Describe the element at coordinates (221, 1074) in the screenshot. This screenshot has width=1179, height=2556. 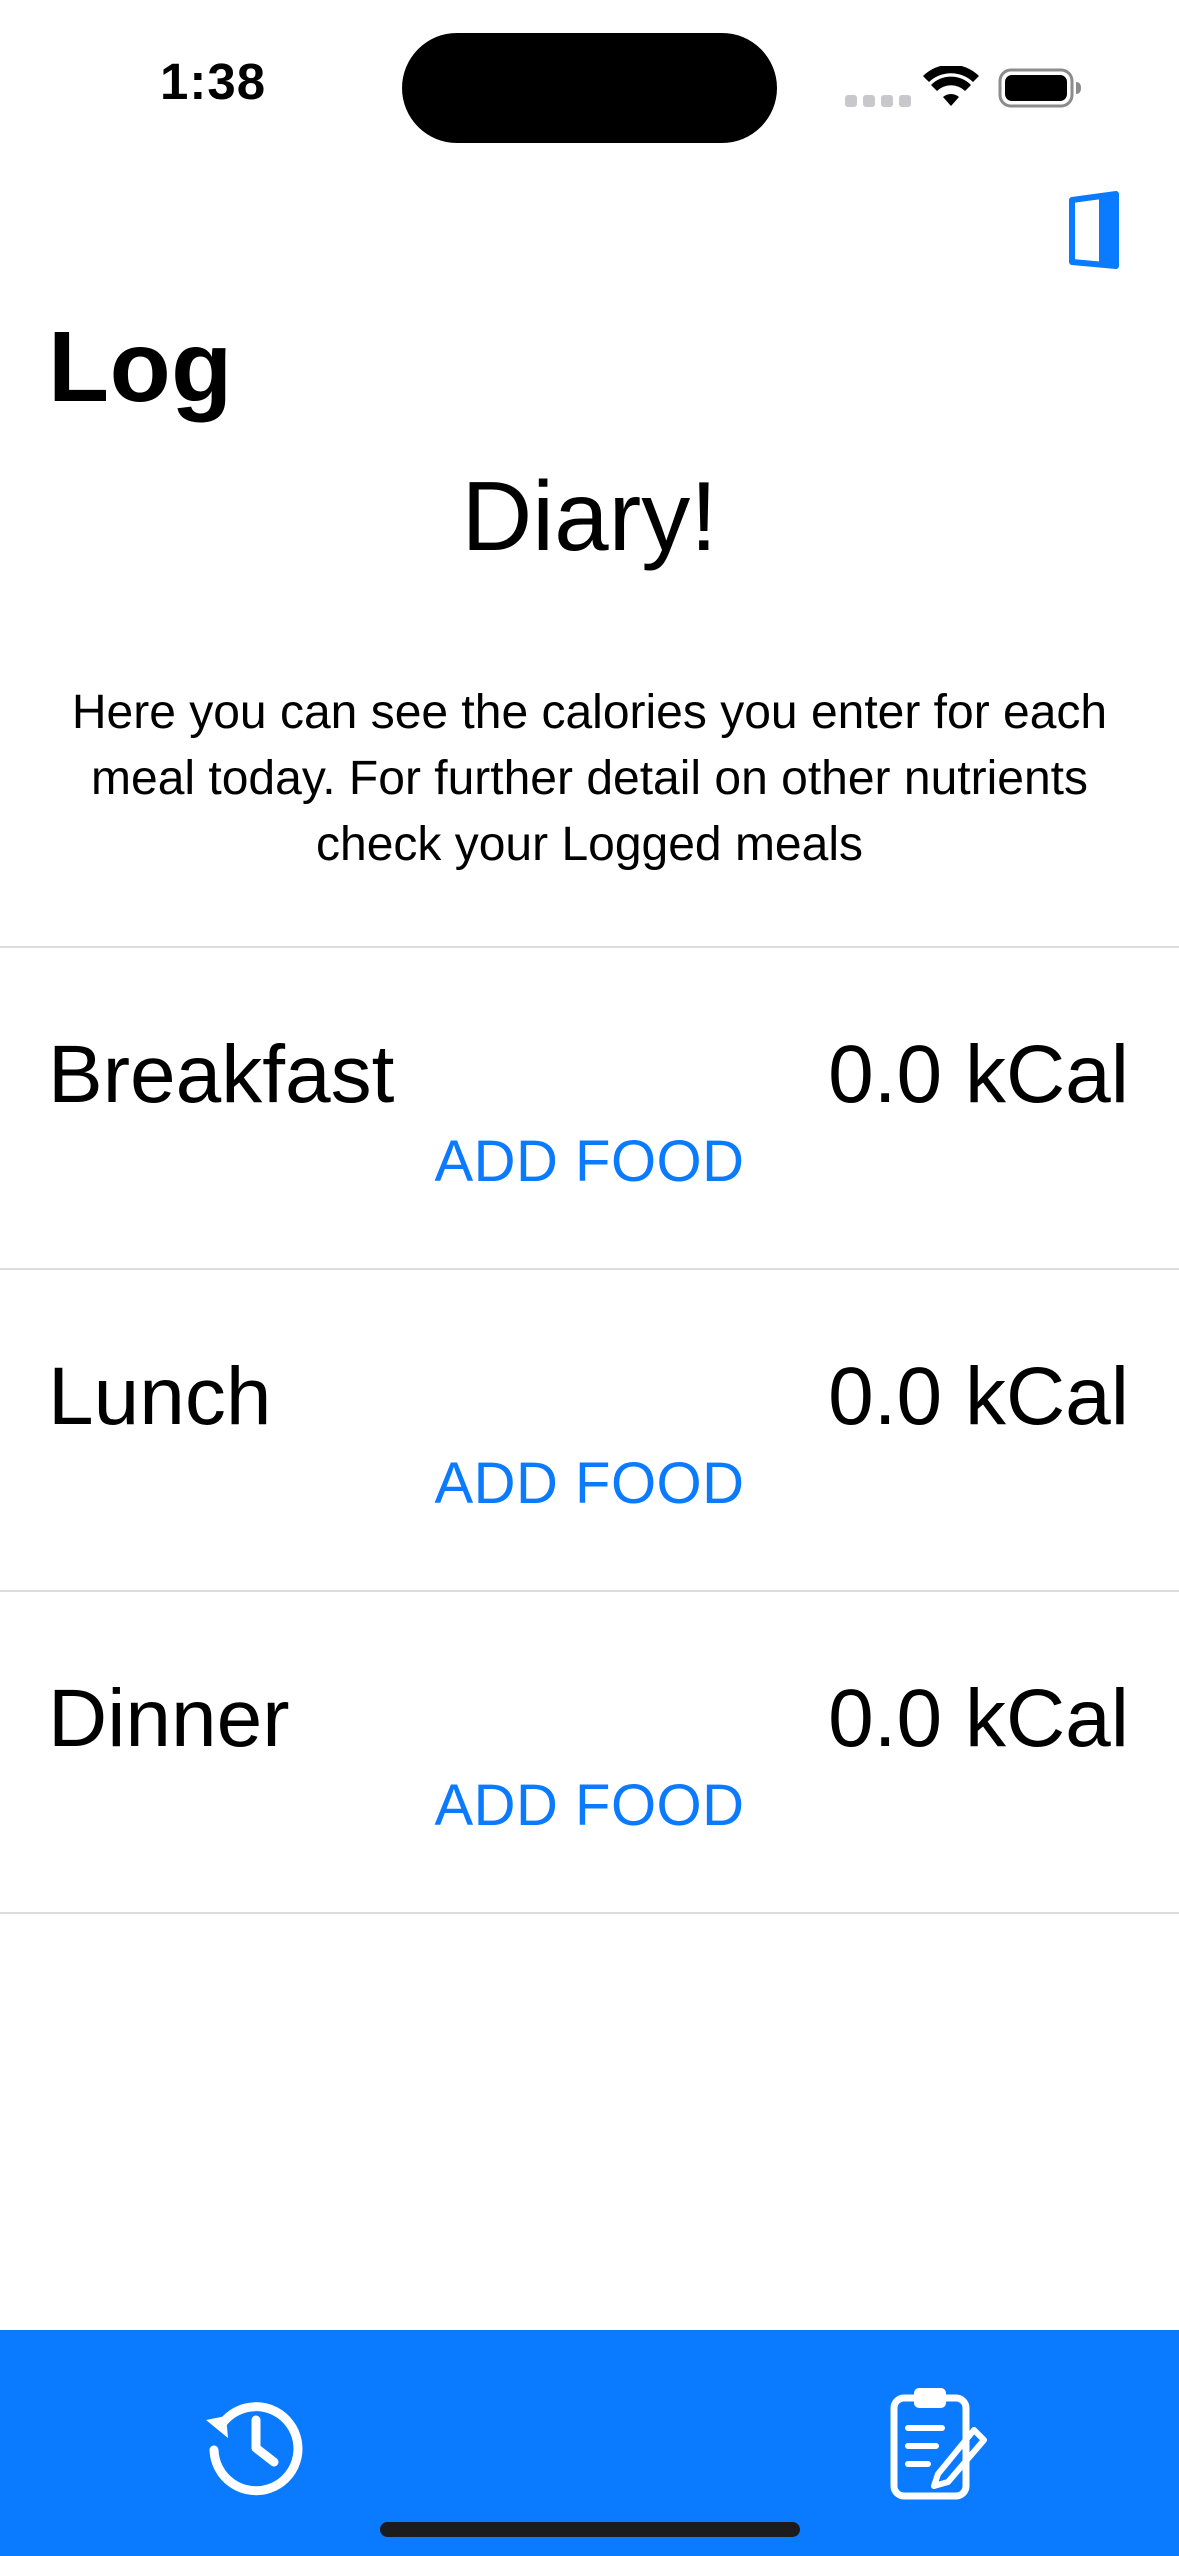
I see `meal-name: Breakfast` at that location.